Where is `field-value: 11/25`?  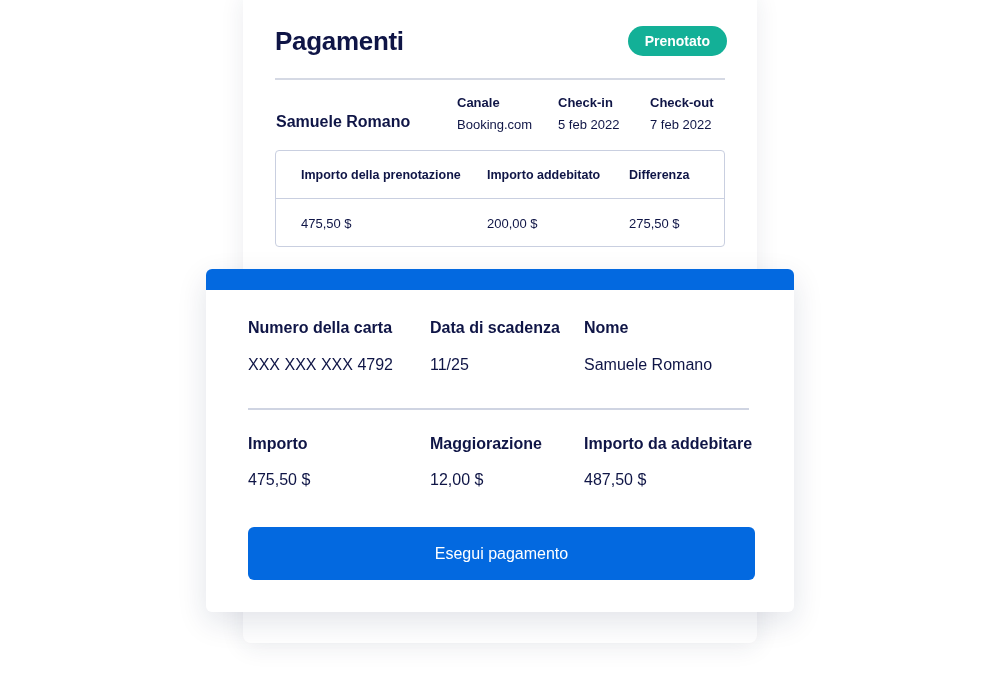
field-value: 11/25 is located at coordinates (450, 365).